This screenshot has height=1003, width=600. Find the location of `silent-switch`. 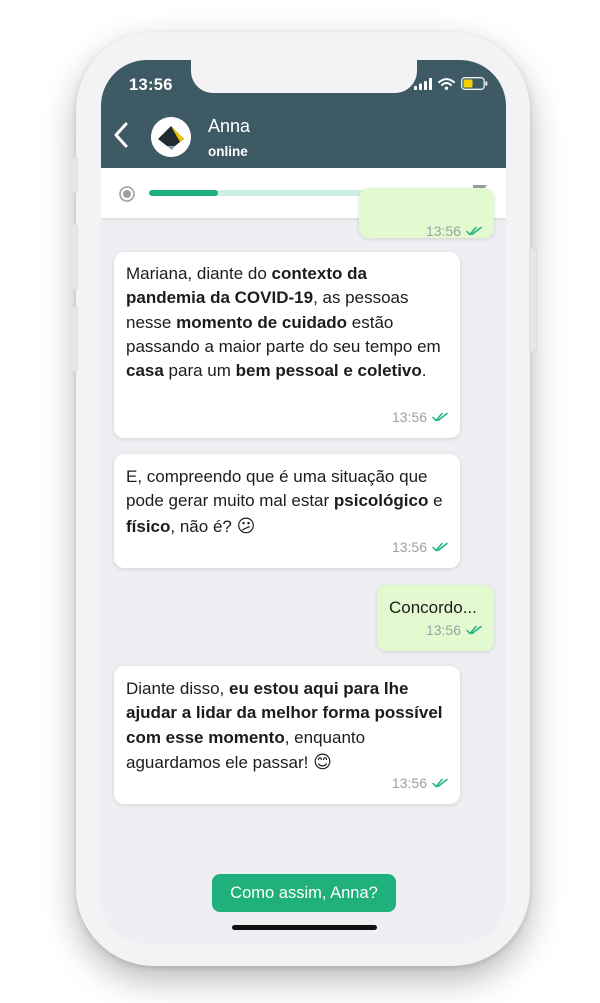

silent-switch is located at coordinates (74, 175).